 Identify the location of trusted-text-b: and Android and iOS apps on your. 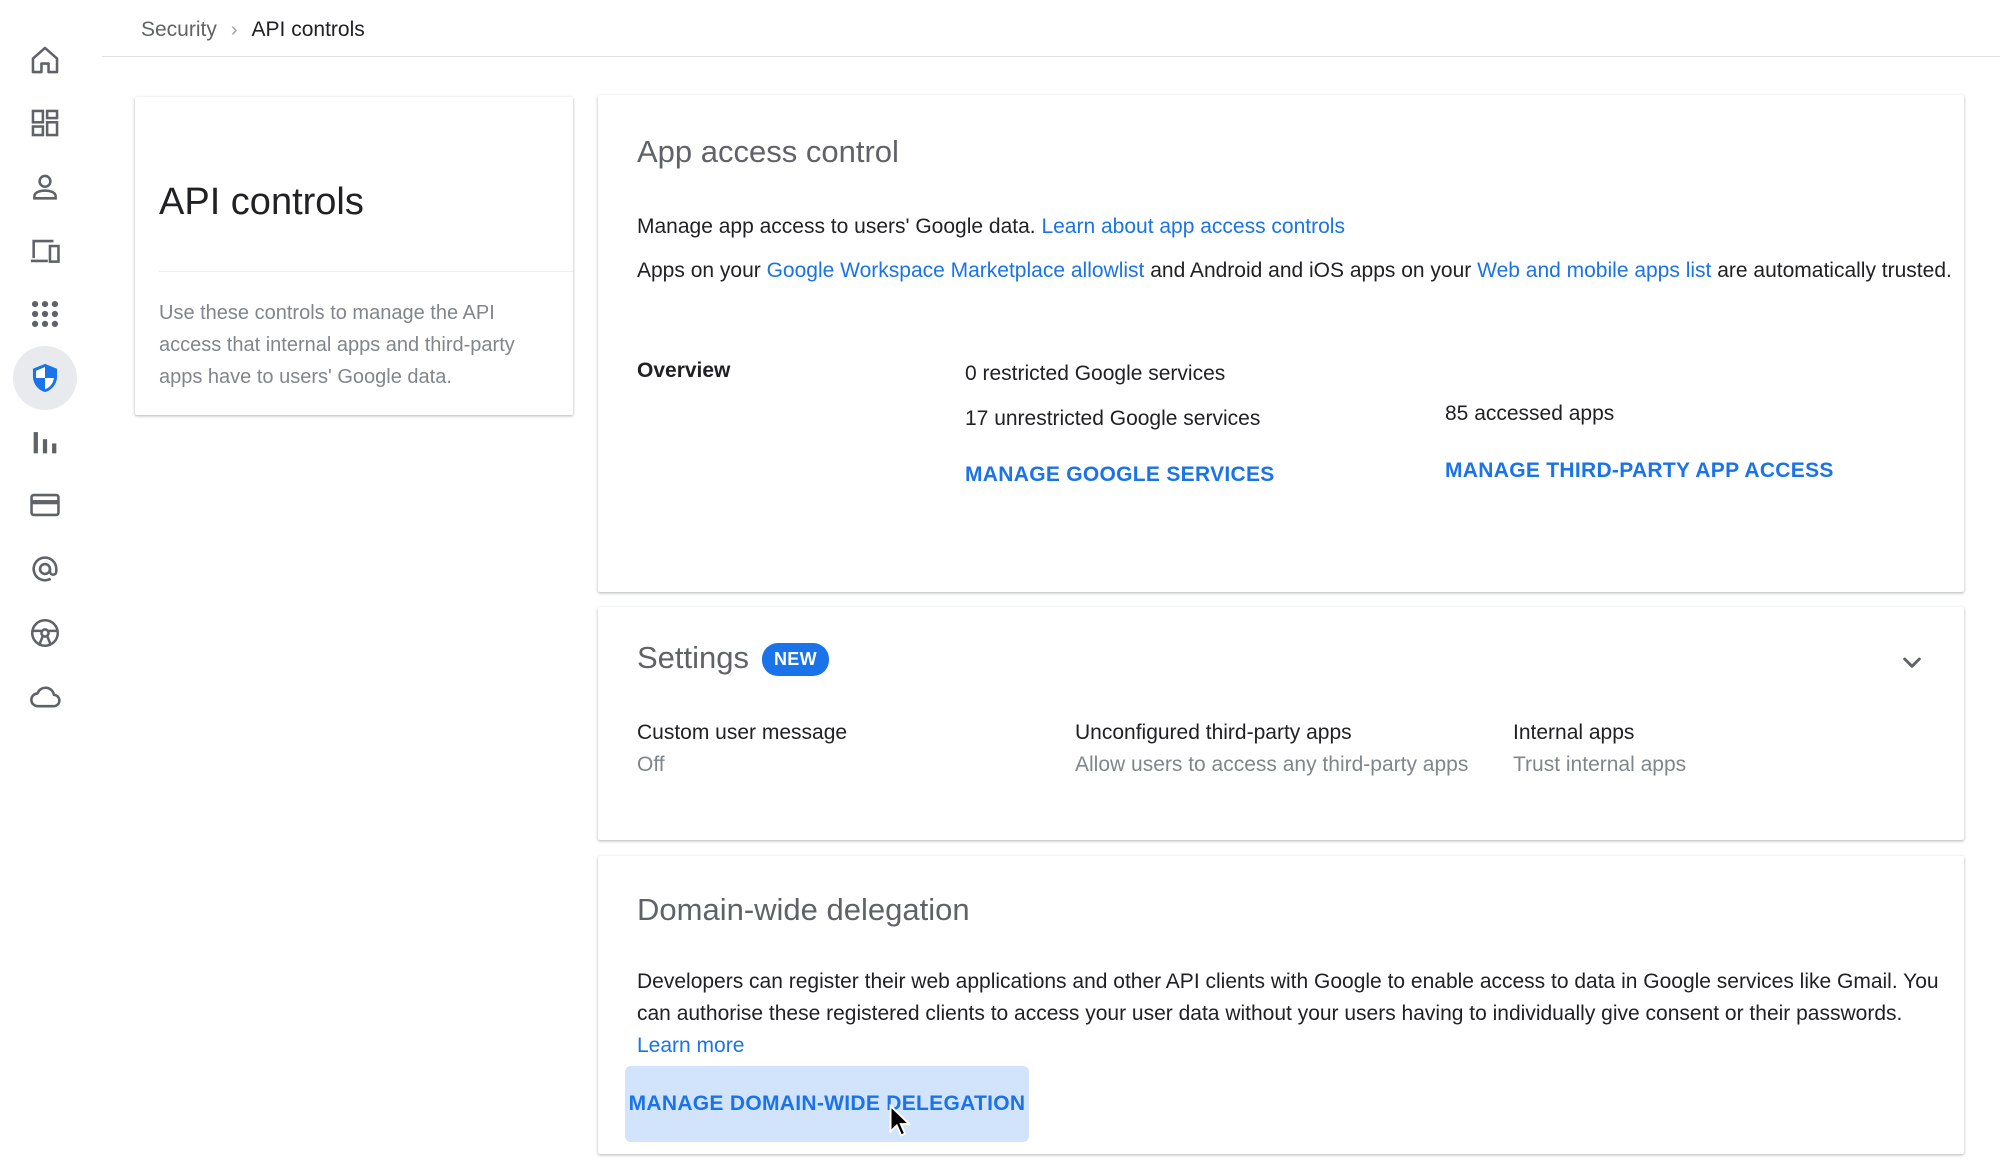
(1311, 270).